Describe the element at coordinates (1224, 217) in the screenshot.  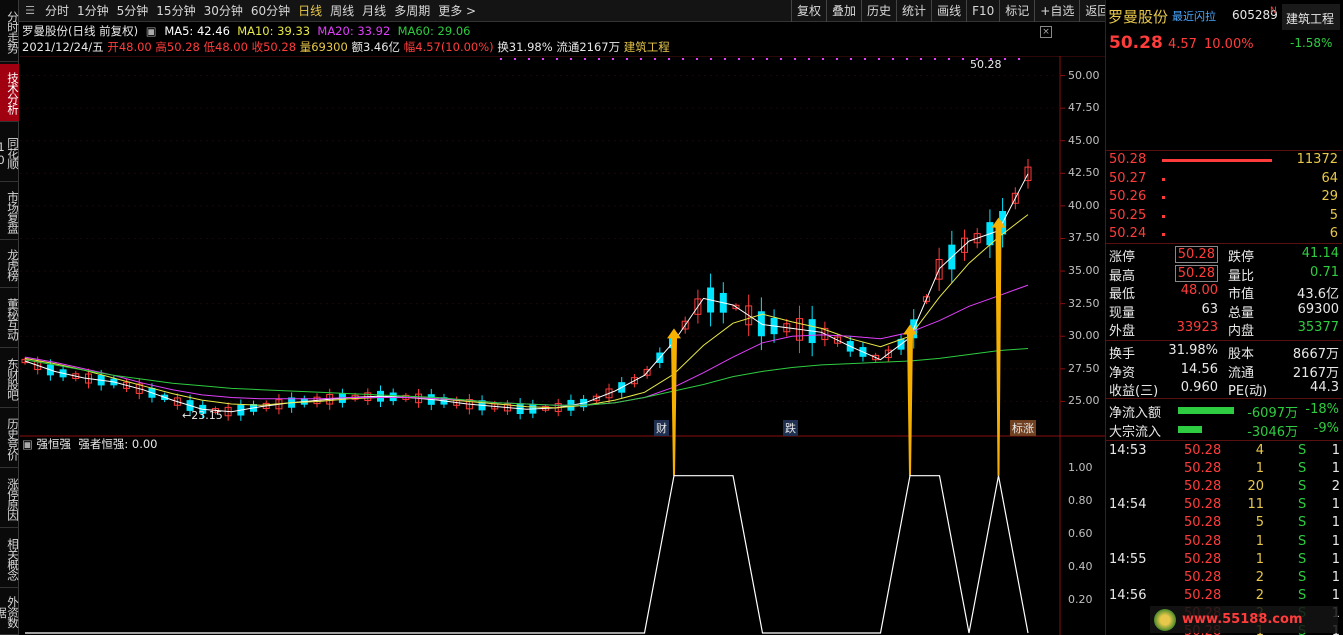
I see `bid-row: 50.25 5` at that location.